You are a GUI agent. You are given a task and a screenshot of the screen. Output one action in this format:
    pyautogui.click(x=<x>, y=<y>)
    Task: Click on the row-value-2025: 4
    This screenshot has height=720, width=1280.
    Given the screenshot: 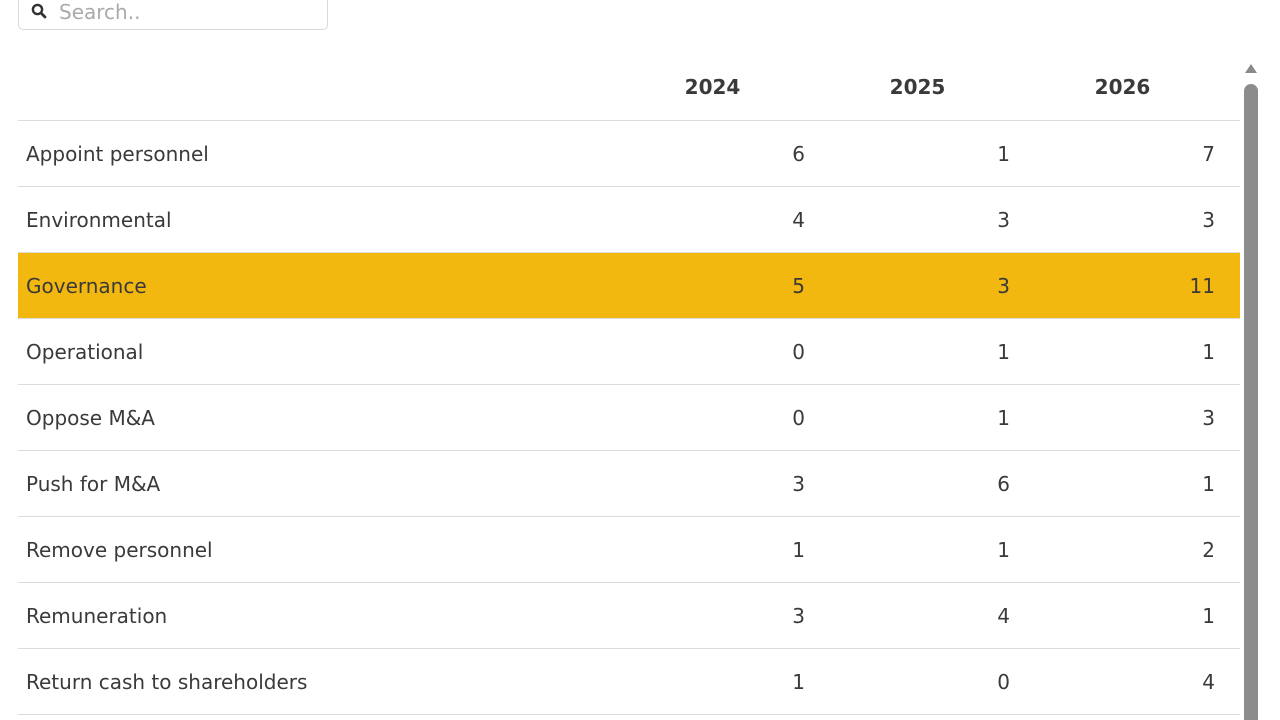 What is the action you would take?
    pyautogui.click(x=917, y=615)
    